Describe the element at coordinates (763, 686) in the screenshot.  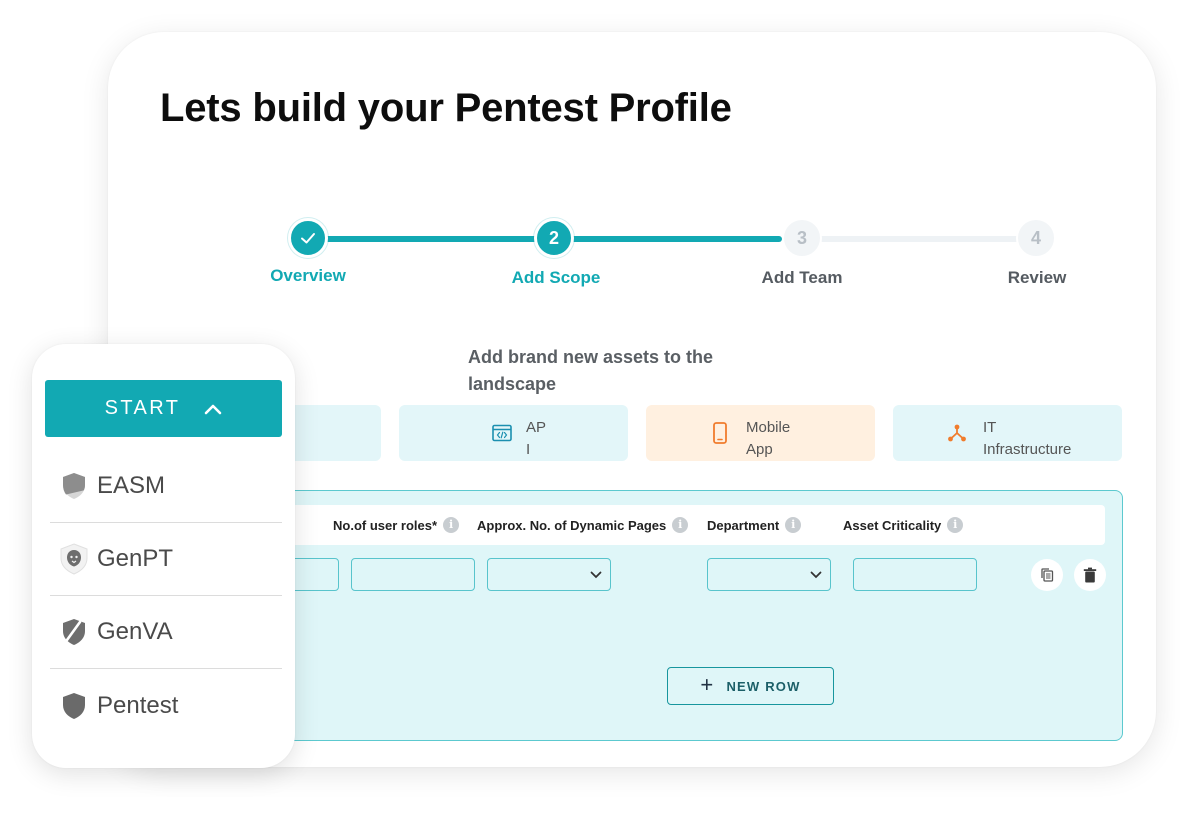
I see `new-row-label: NEW ROW` at that location.